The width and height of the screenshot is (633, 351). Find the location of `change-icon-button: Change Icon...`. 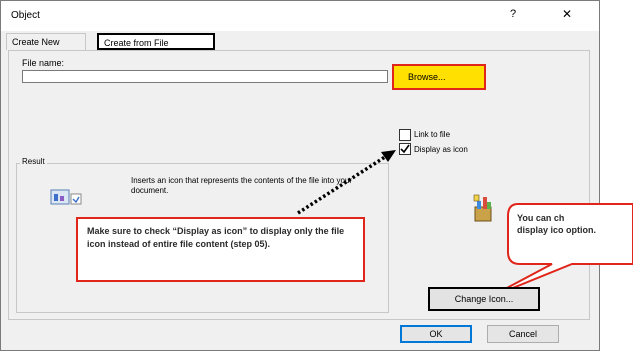

change-icon-button: Change Icon... is located at coordinates (484, 299).